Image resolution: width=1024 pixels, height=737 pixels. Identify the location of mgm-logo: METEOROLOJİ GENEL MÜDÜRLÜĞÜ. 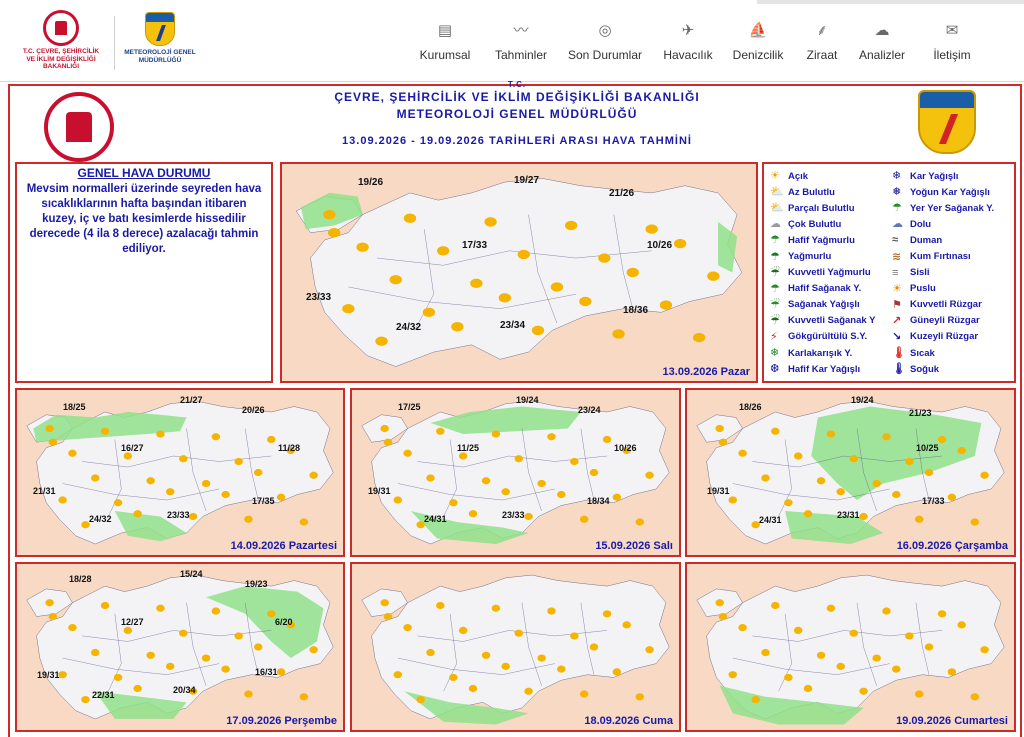
(160, 45).